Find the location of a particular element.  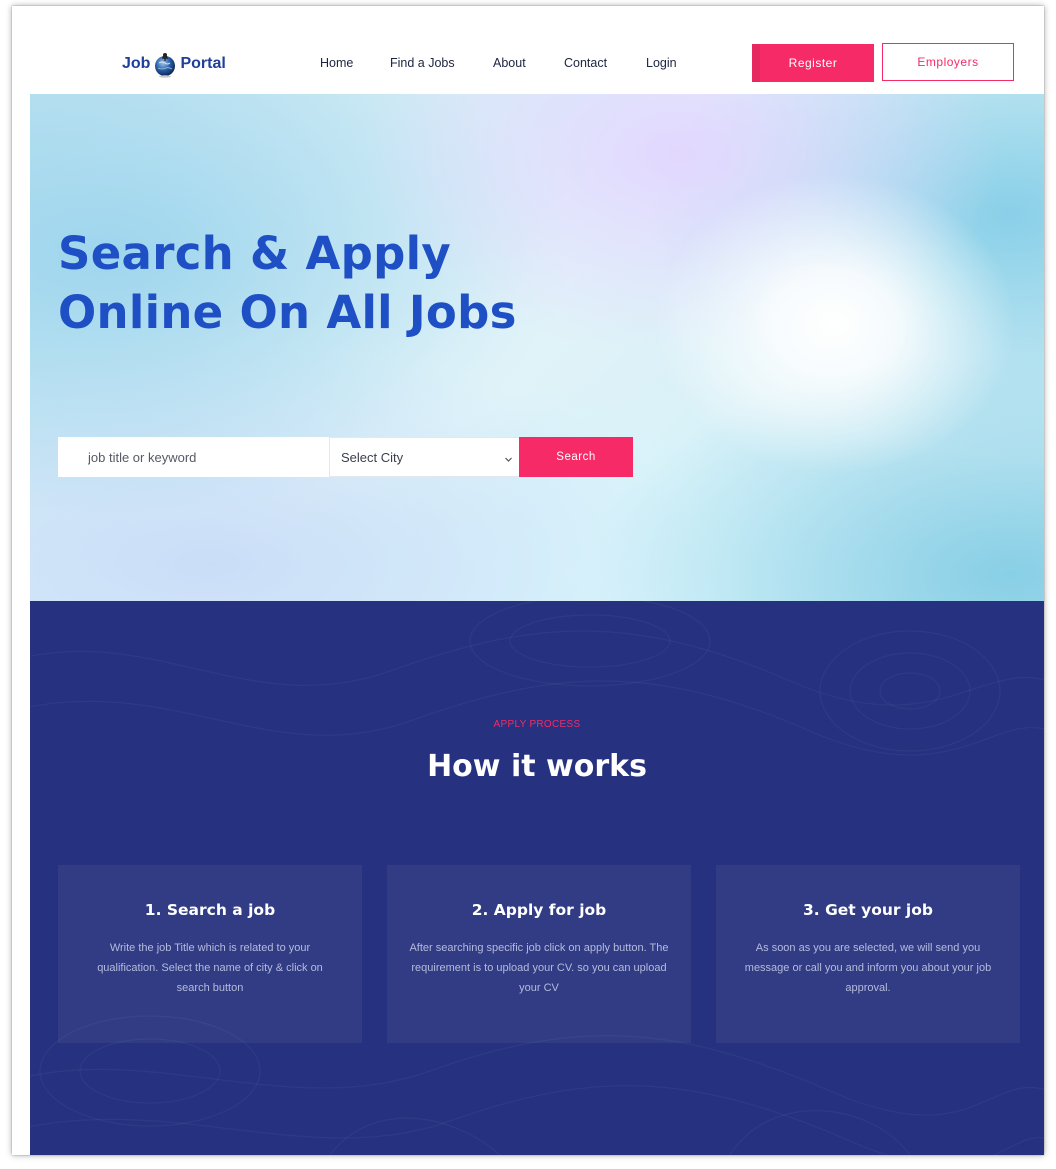

section-title: How it works is located at coordinates (537, 766).